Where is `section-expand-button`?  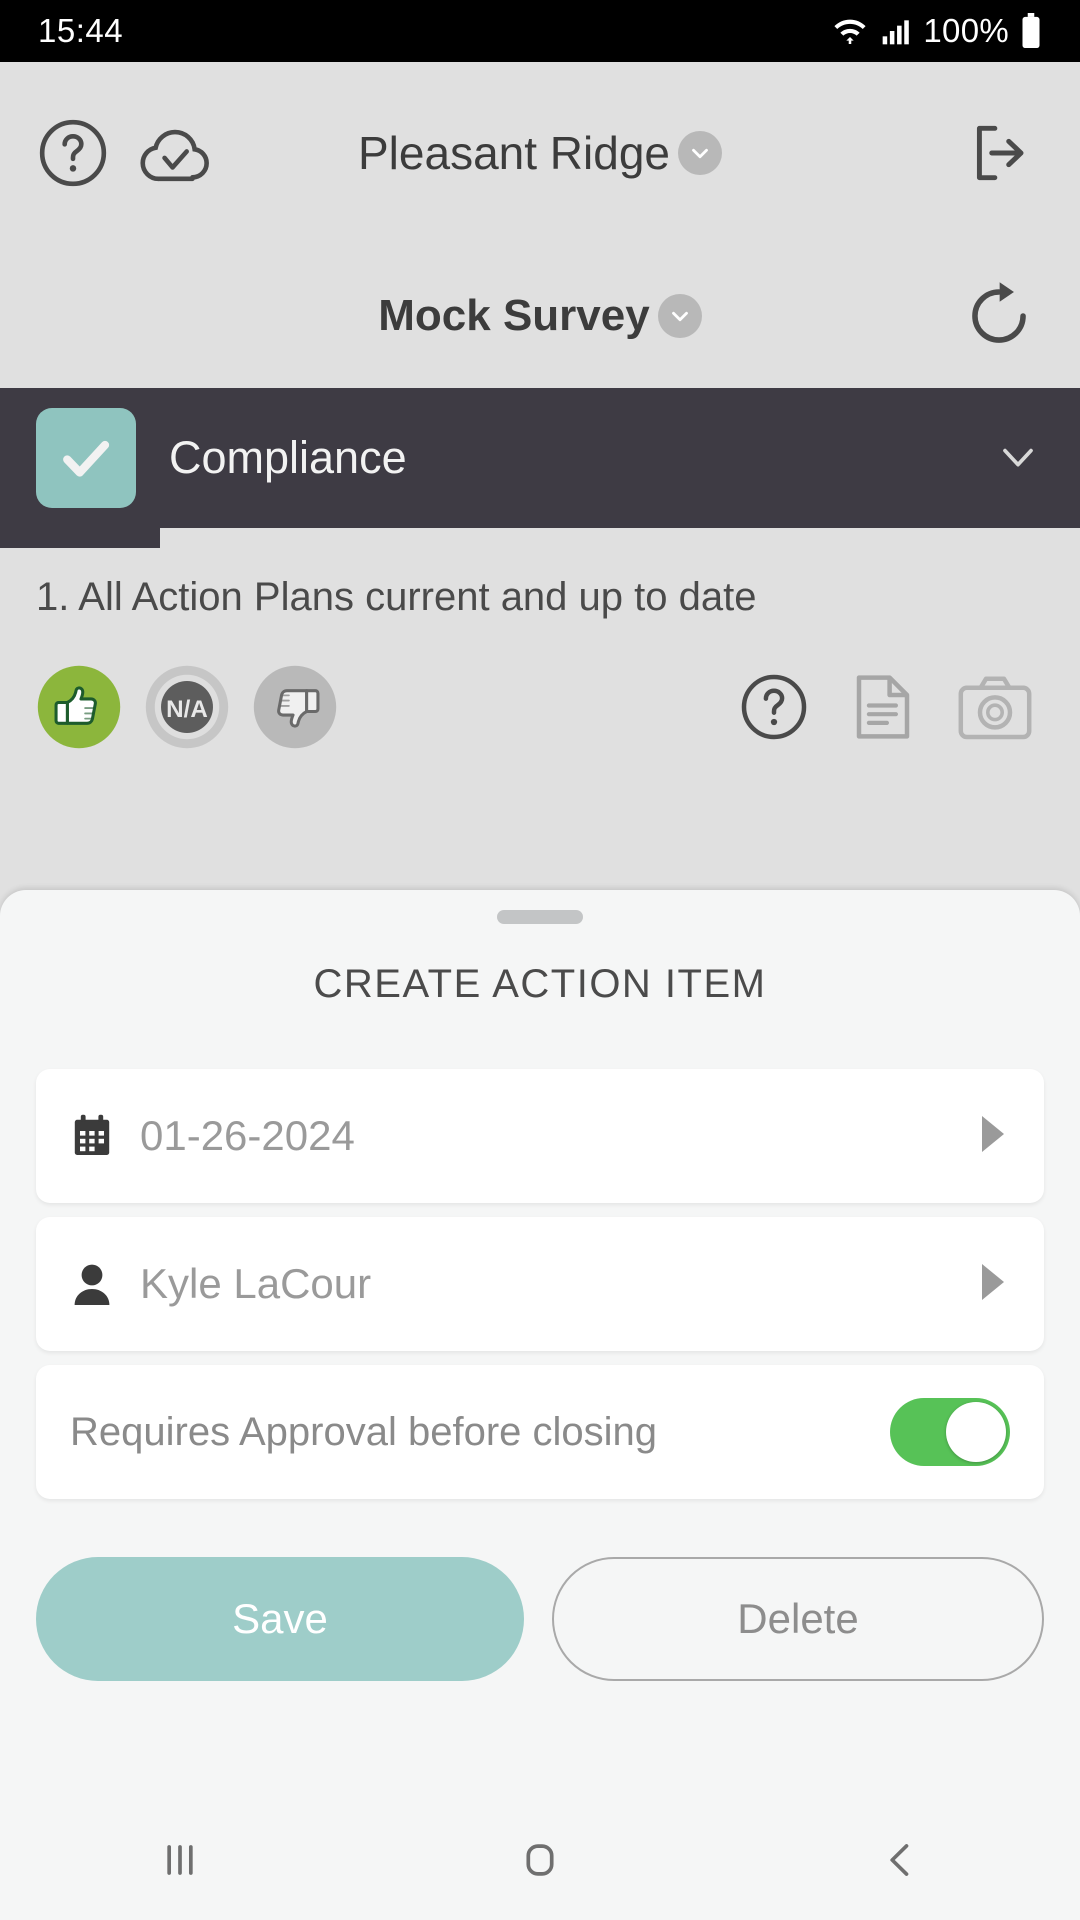 section-expand-button is located at coordinates (1018, 458).